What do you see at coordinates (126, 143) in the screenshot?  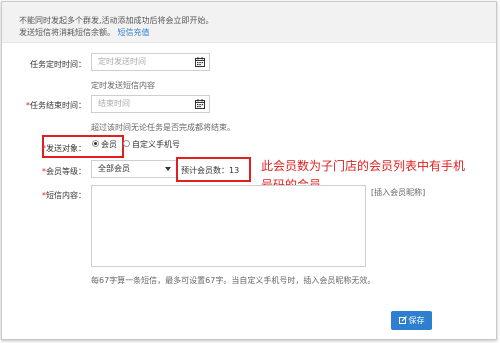 I see `radio-custom-phone` at bounding box center [126, 143].